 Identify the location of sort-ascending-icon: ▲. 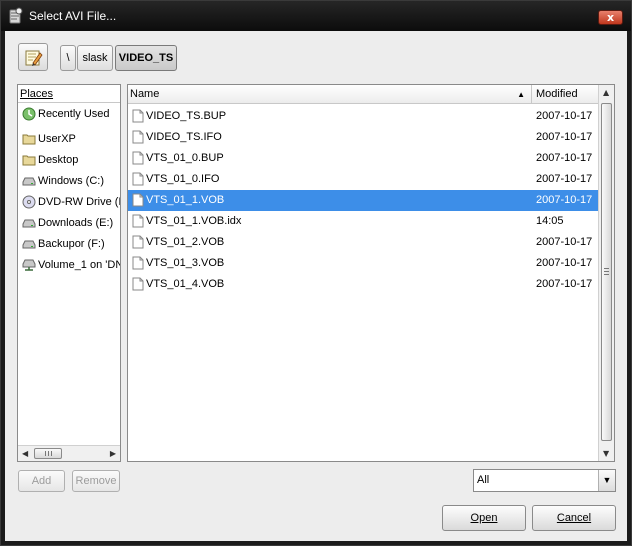
(521, 94).